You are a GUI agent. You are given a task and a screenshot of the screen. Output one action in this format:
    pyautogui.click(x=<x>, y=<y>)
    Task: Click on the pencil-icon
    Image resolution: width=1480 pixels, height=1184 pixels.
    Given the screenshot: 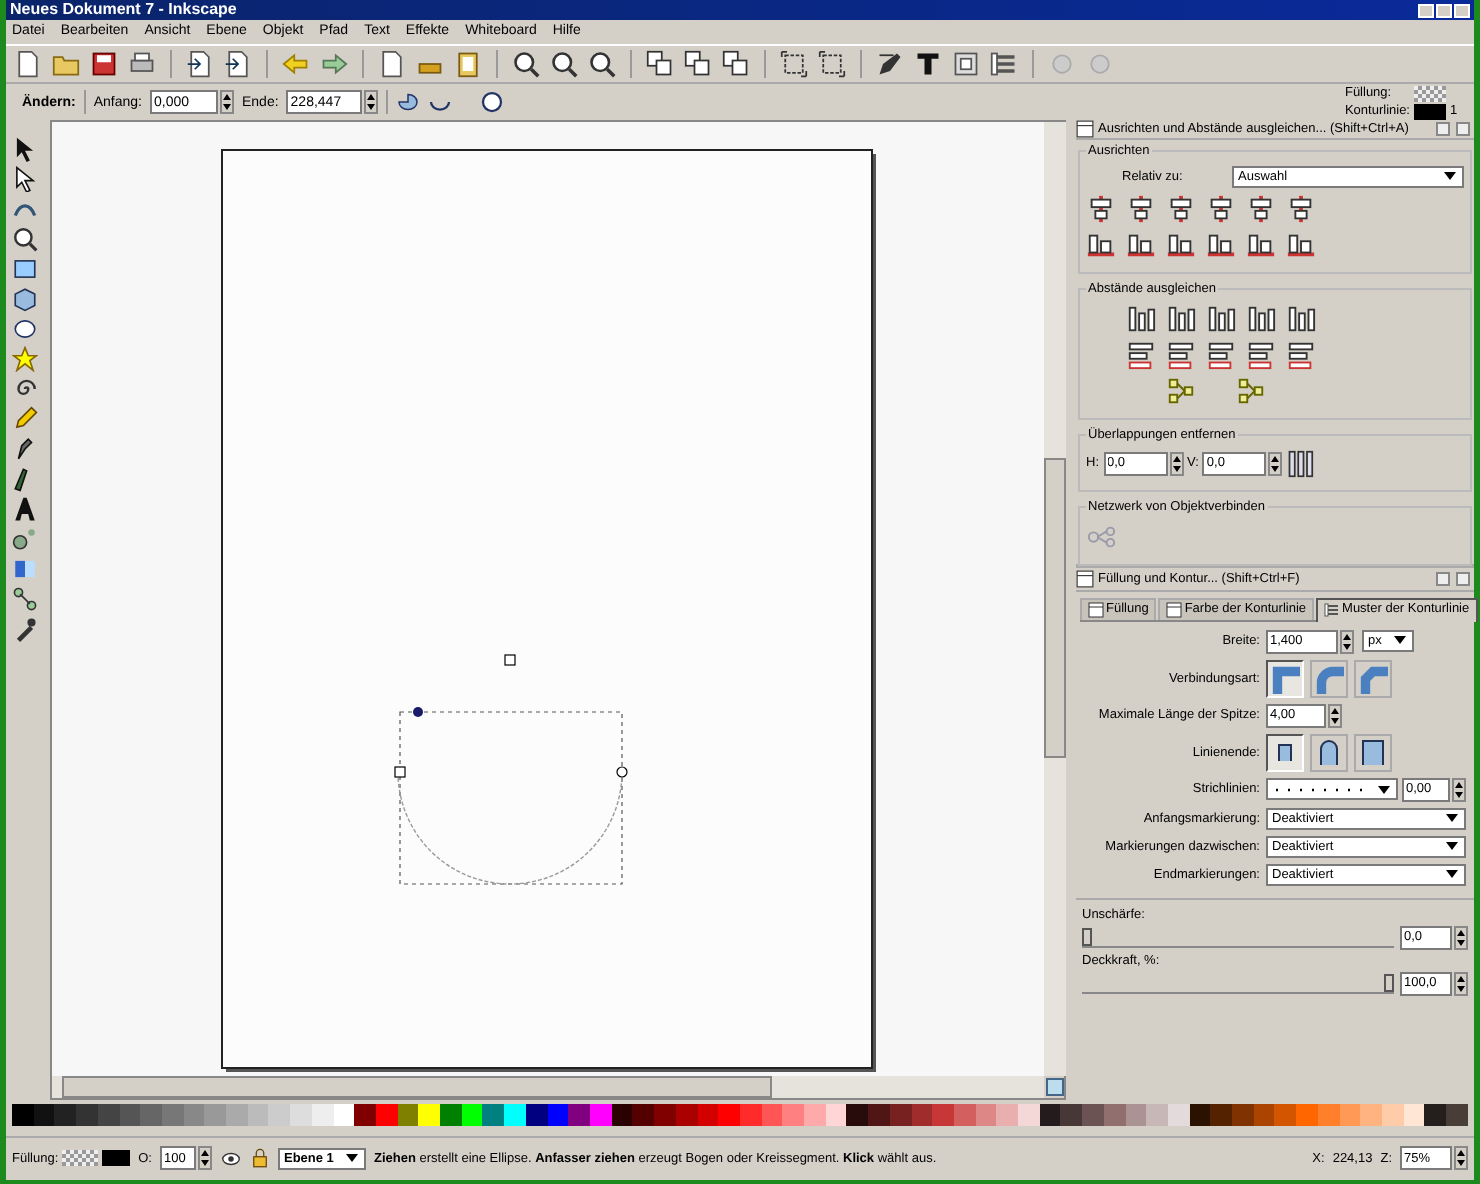 What is the action you would take?
    pyautogui.click(x=25, y=418)
    